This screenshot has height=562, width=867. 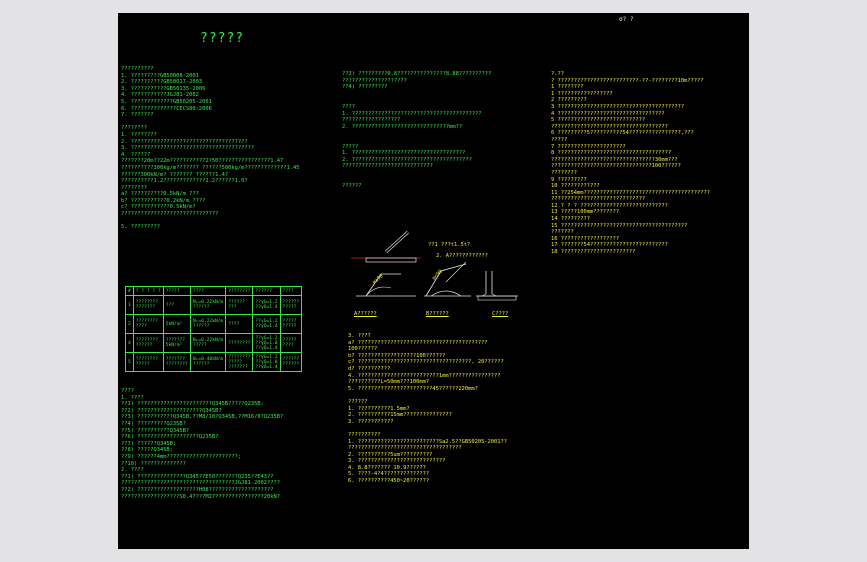 What do you see at coordinates (149, 443) in the screenshot?
I see `note-line: ??7) ??????Q345B;` at bounding box center [149, 443].